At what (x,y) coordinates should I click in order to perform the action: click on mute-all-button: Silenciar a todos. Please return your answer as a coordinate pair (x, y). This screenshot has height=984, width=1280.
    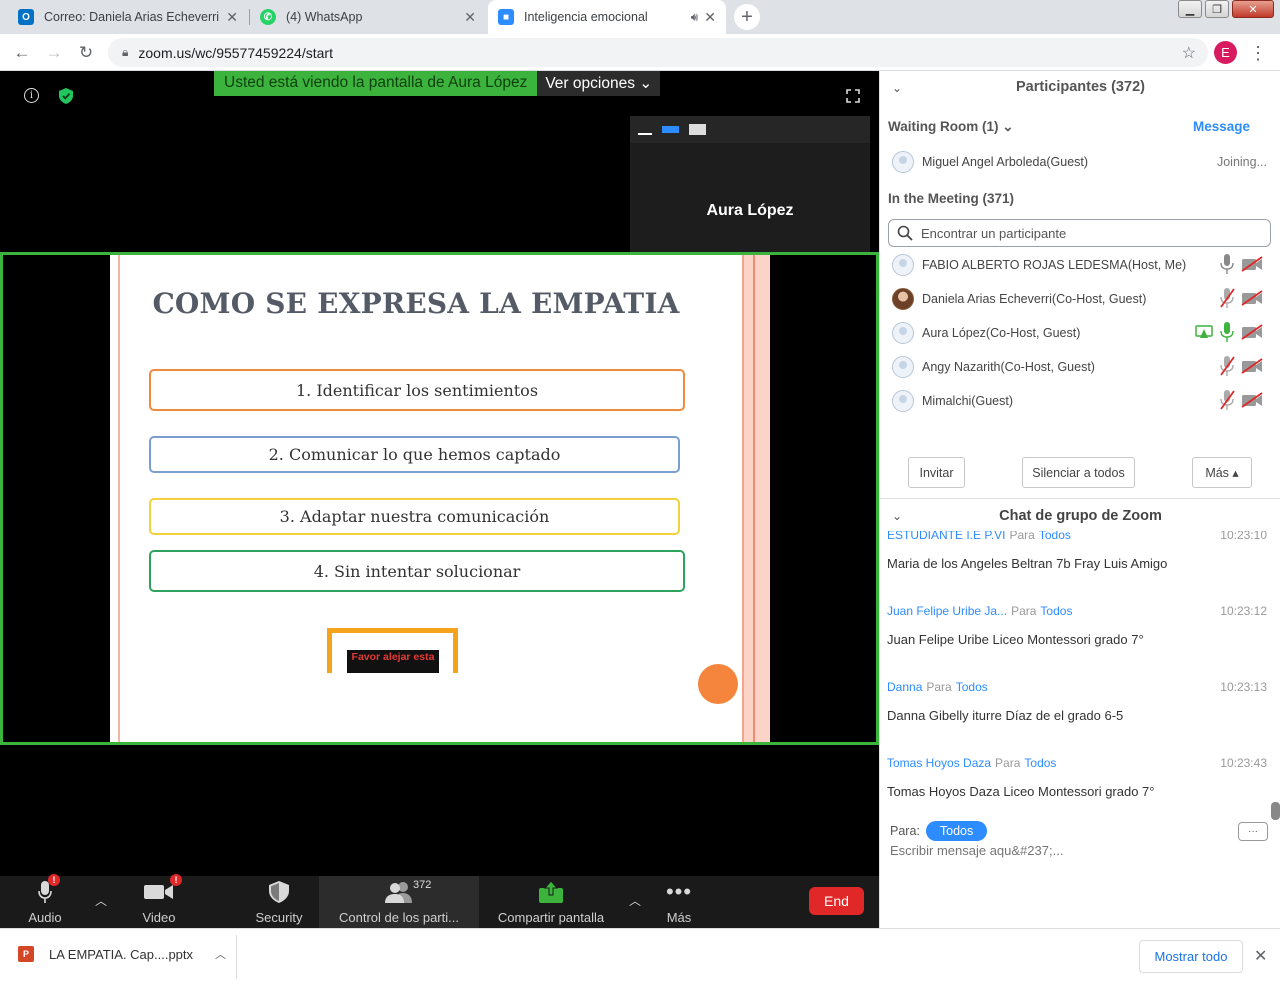
    Looking at the image, I should click on (1078, 472).